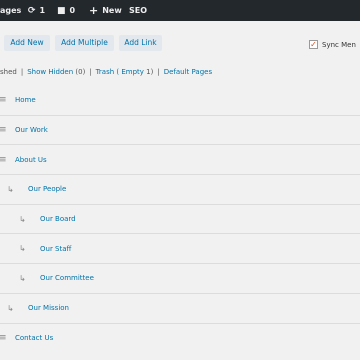  I want to click on page-tree-row: ≡ Contact Us, so click(180, 337).